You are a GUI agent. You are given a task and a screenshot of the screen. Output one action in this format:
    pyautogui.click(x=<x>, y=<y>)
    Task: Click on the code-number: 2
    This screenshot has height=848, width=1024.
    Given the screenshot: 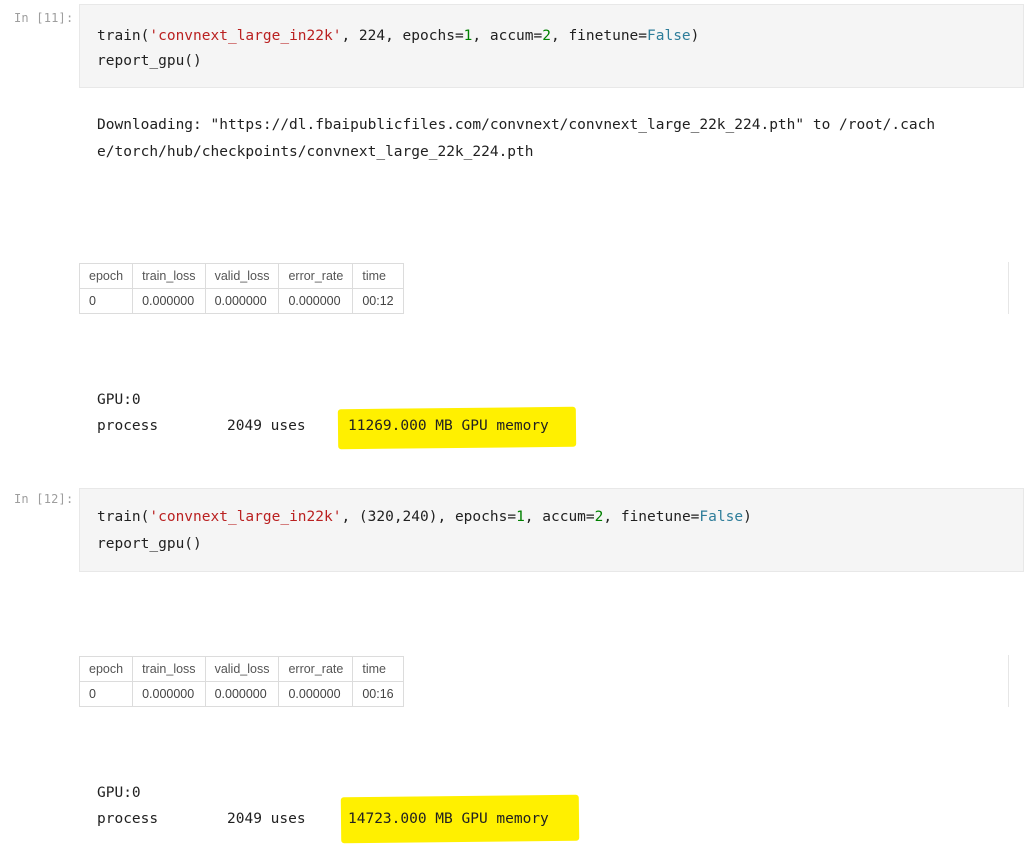 What is the action you would take?
    pyautogui.click(x=546, y=36)
    